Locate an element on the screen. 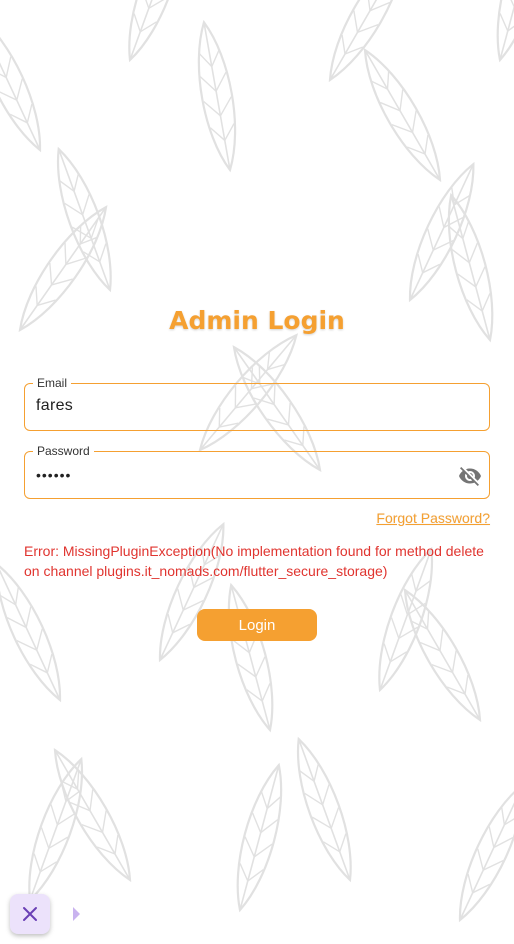  close-icon is located at coordinates (30, 914).